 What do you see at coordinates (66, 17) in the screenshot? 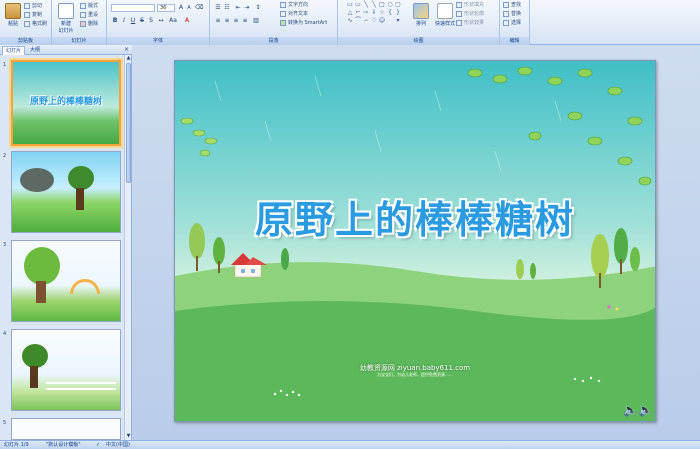
I see `new-slide-button: 新建 幻灯片` at bounding box center [66, 17].